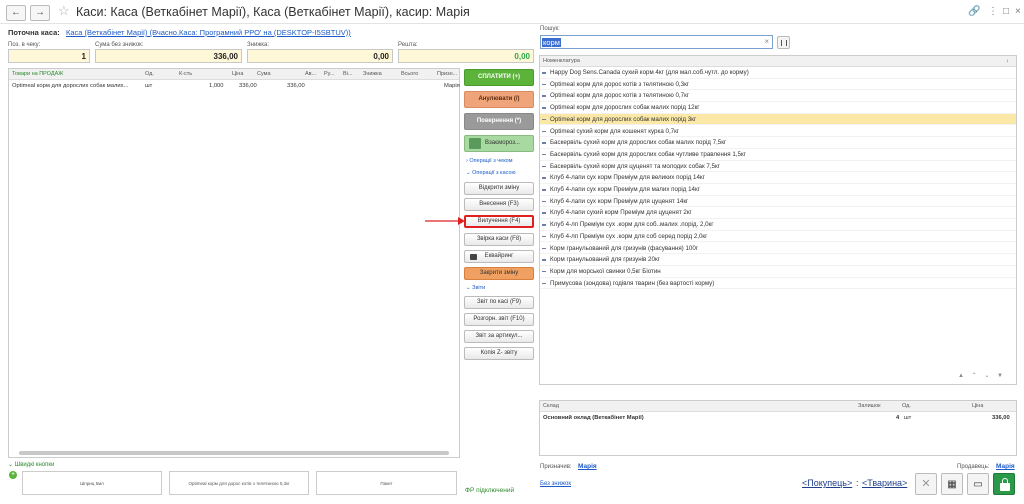 This screenshot has height=504, width=1024. What do you see at coordinates (372, 74) in the screenshot?
I see `col-discount: Знижка` at bounding box center [372, 74].